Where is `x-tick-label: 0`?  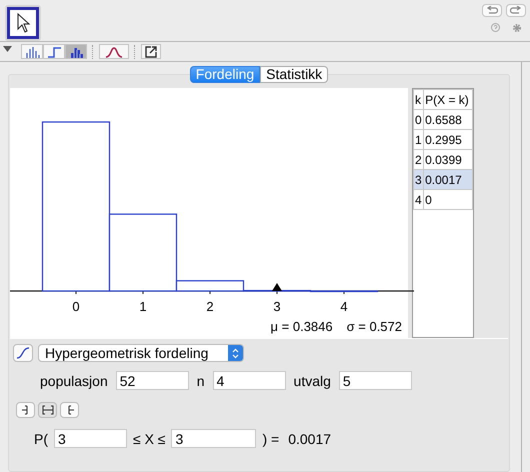
x-tick-label: 0 is located at coordinates (76, 306).